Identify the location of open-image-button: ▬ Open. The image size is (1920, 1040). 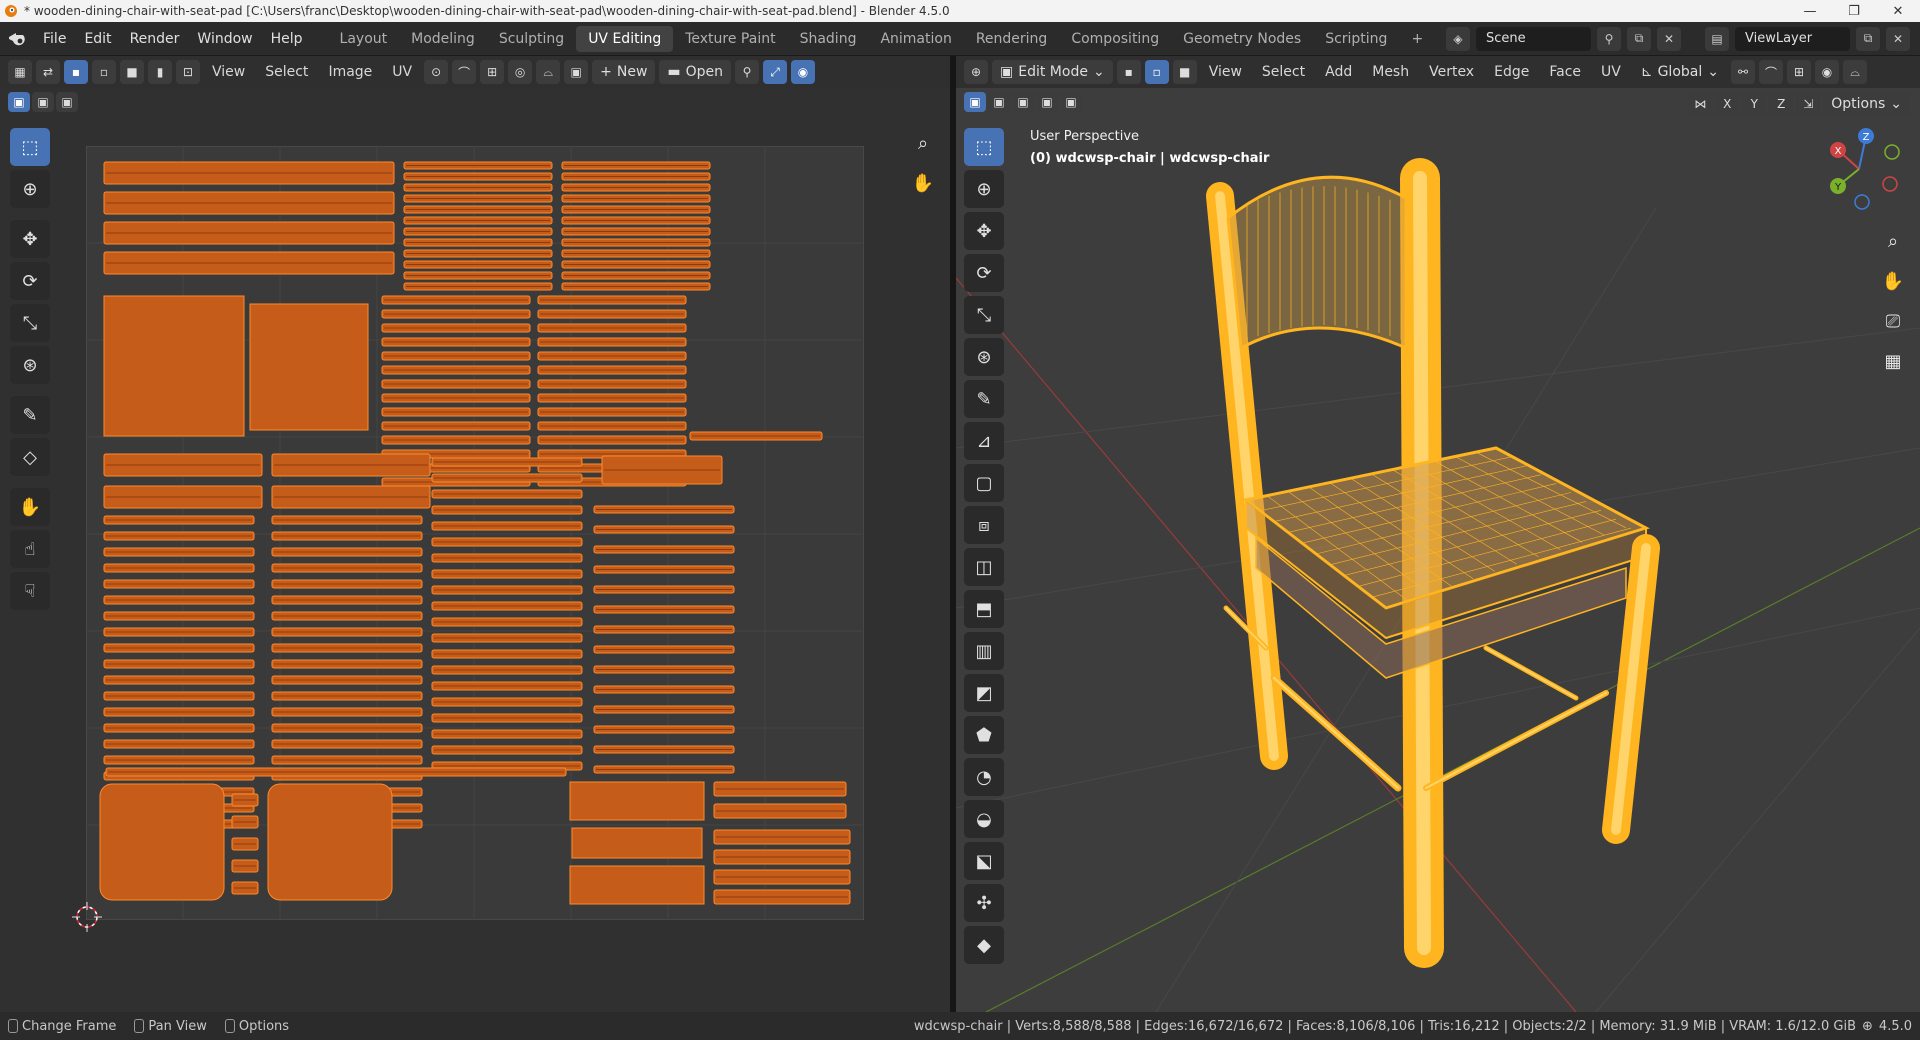
(695, 72).